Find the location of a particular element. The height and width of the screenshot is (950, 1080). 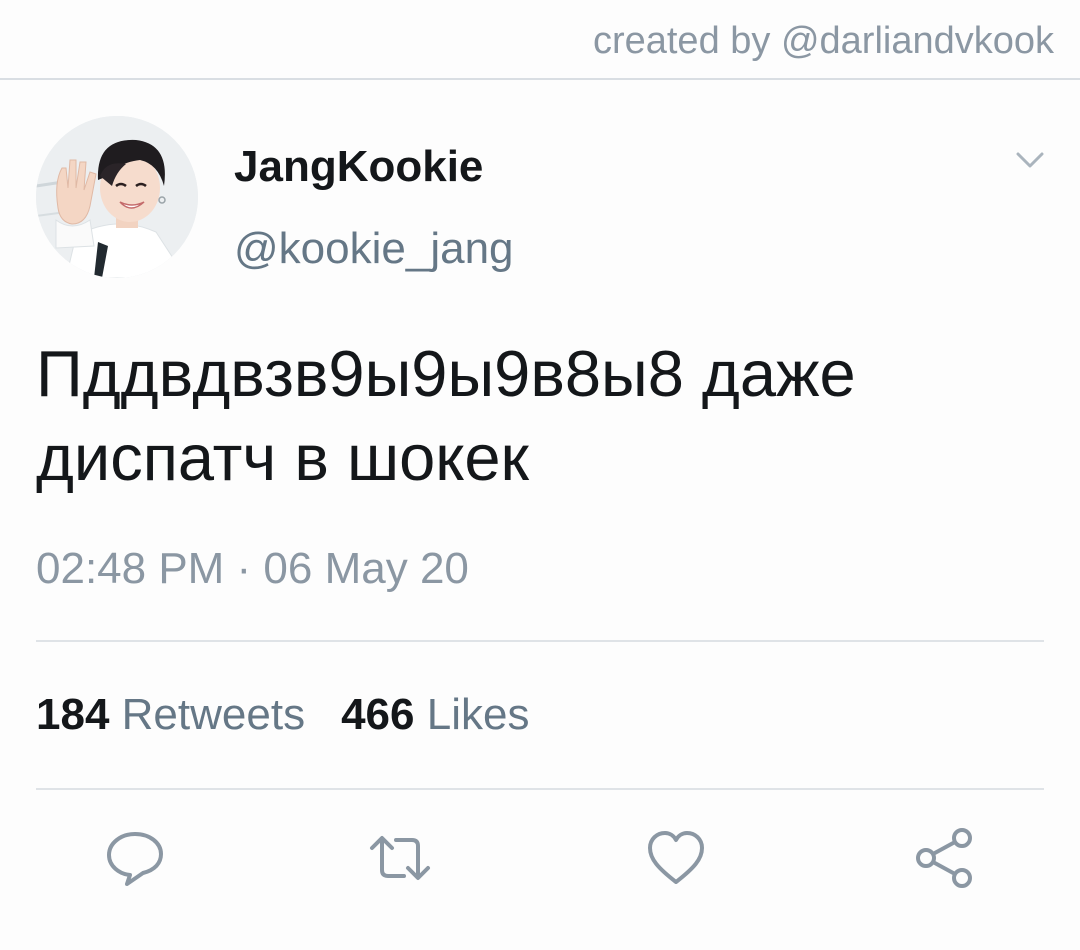

avatar-photo is located at coordinates (117, 197).